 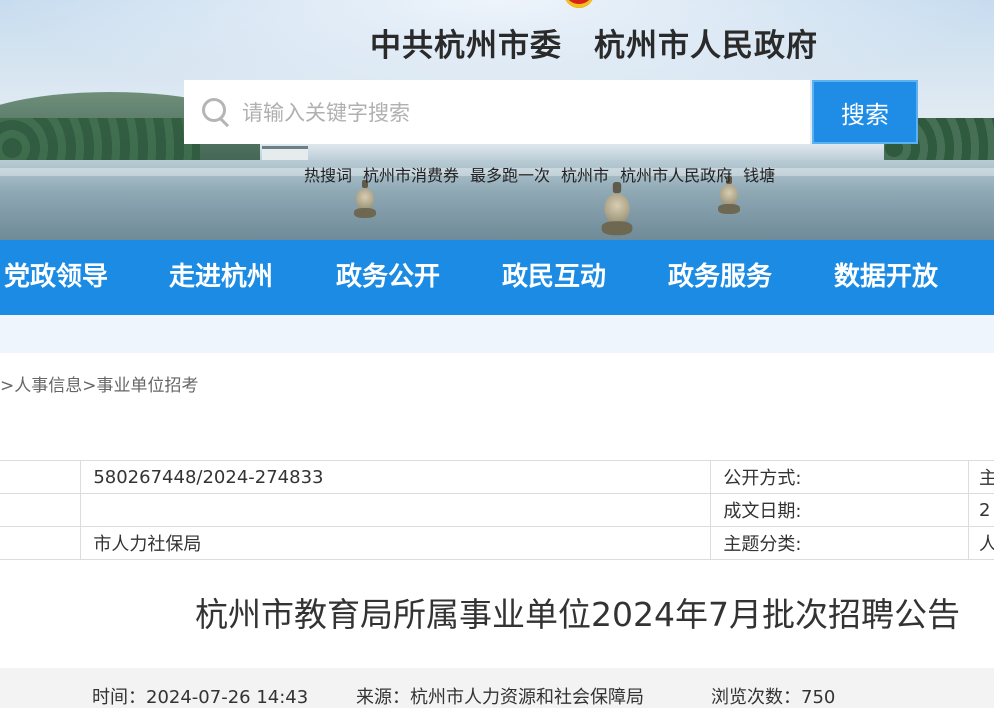 What do you see at coordinates (510, 175) in the screenshot?
I see `hotword-link: 最多跑一次` at bounding box center [510, 175].